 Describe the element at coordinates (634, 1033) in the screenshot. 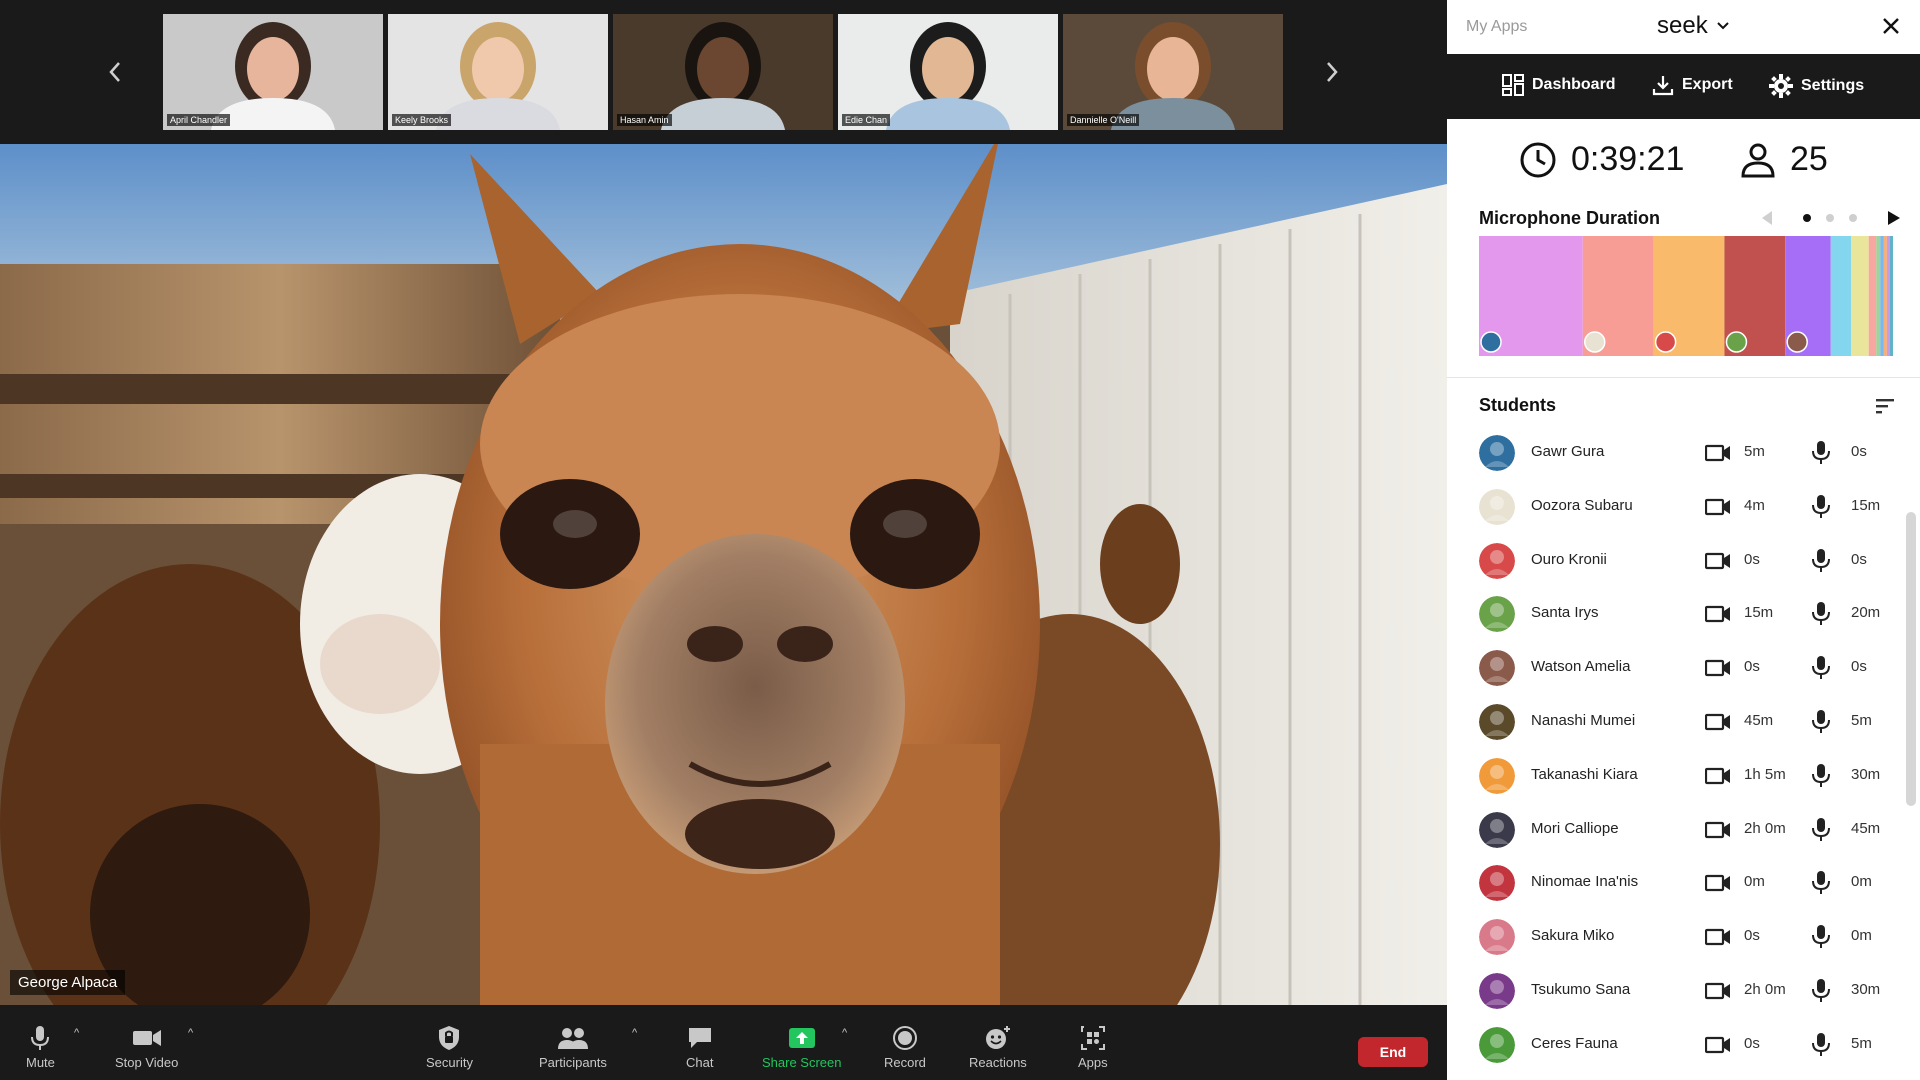

I see `participants-options-caret: ^` at that location.